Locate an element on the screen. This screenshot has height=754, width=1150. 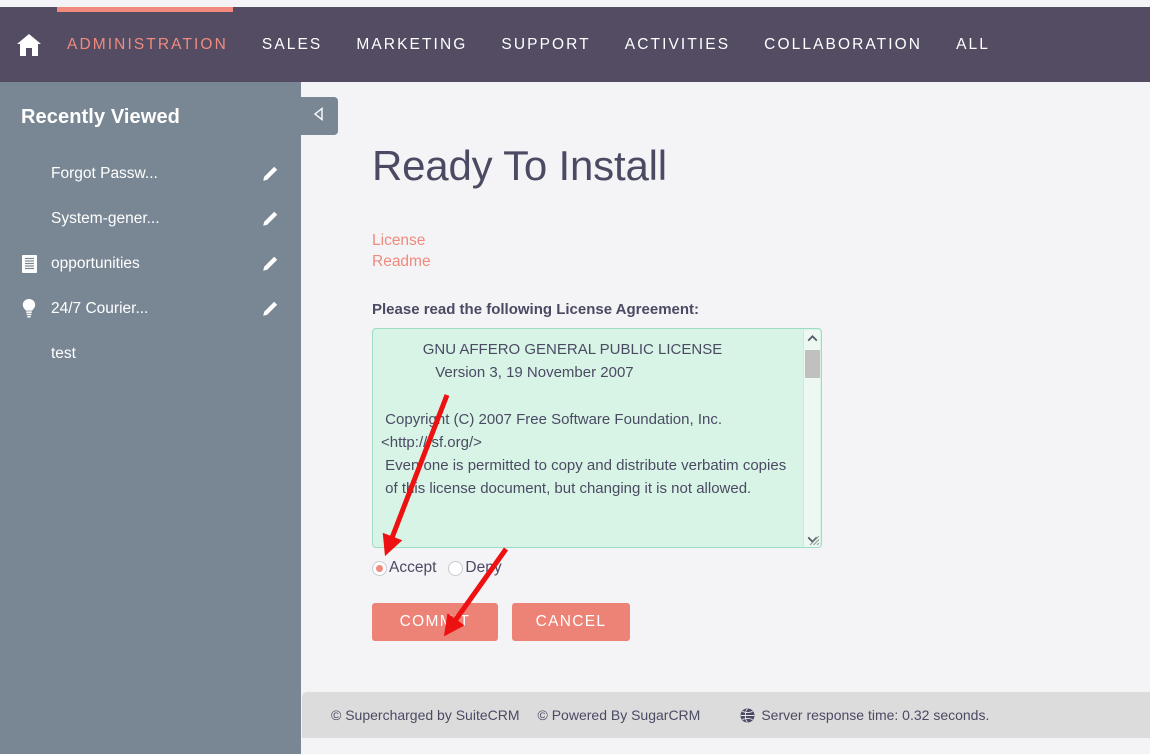
radio-deny-indicator is located at coordinates (456, 568).